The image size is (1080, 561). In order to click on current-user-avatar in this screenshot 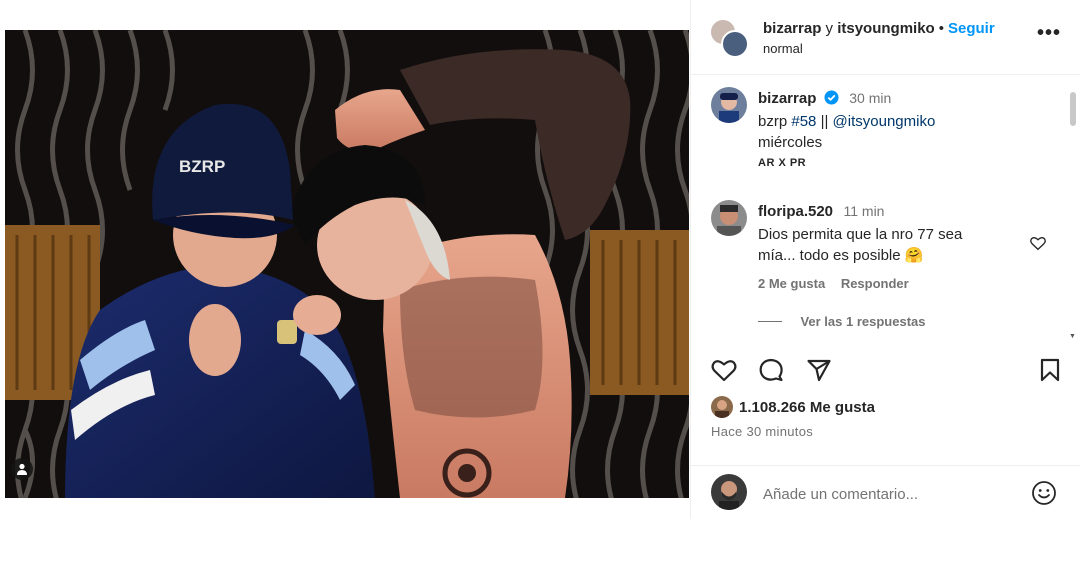, I will do `click(729, 492)`.